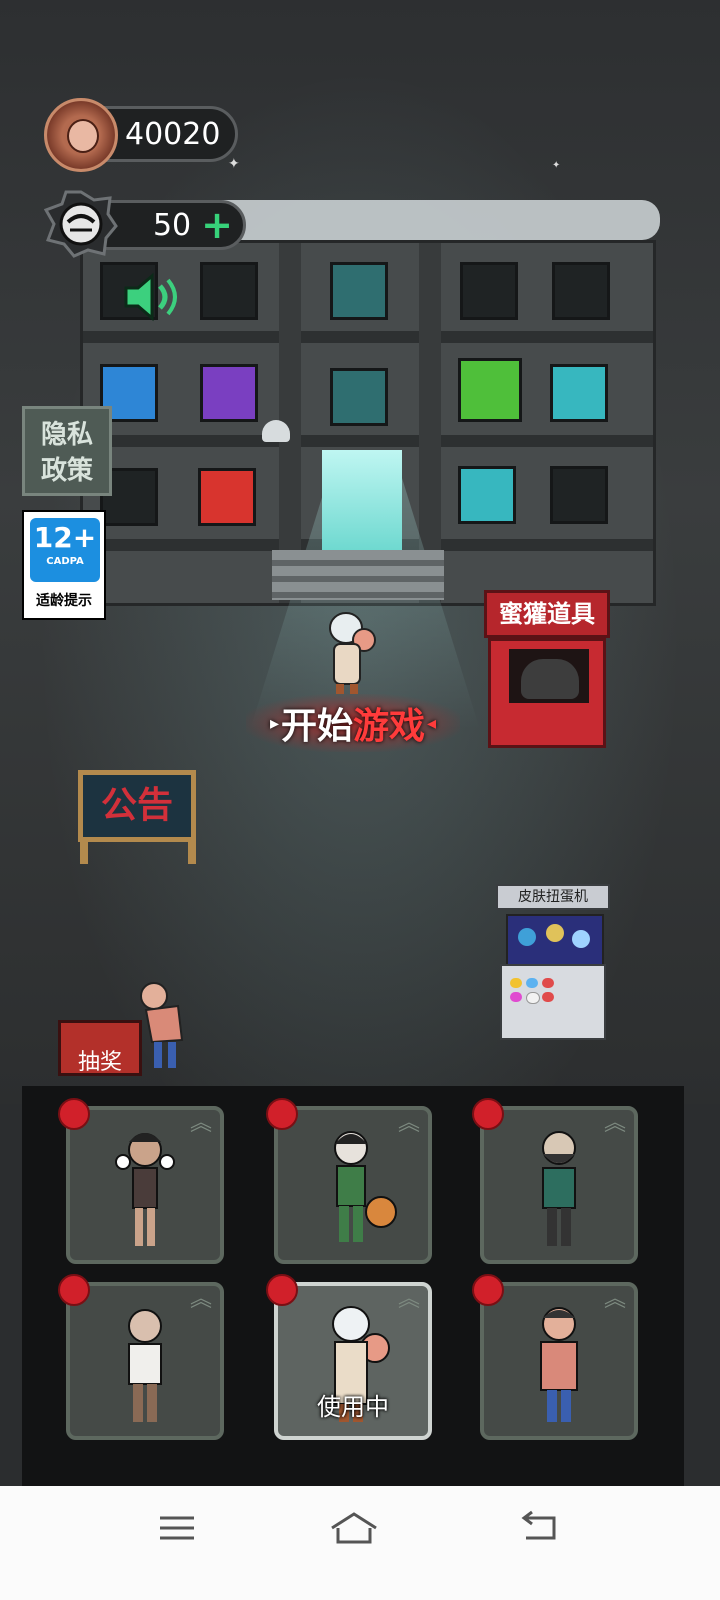  I want to click on notice-label: 公告, so click(137, 806).